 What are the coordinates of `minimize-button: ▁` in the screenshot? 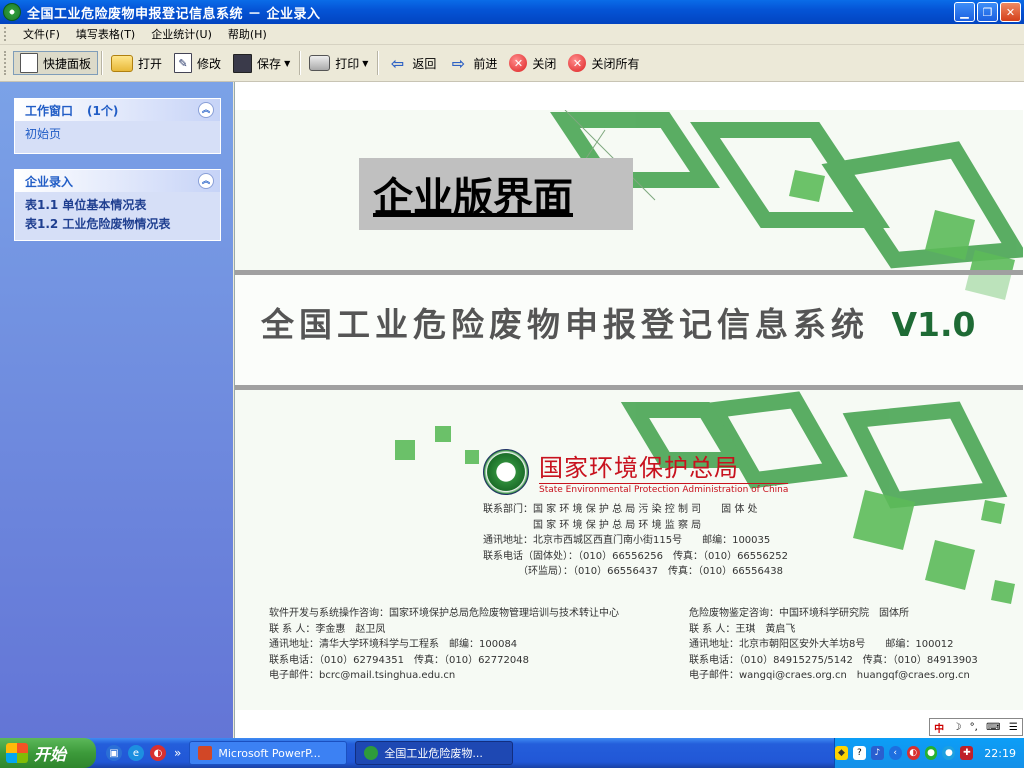 It's located at (964, 12).